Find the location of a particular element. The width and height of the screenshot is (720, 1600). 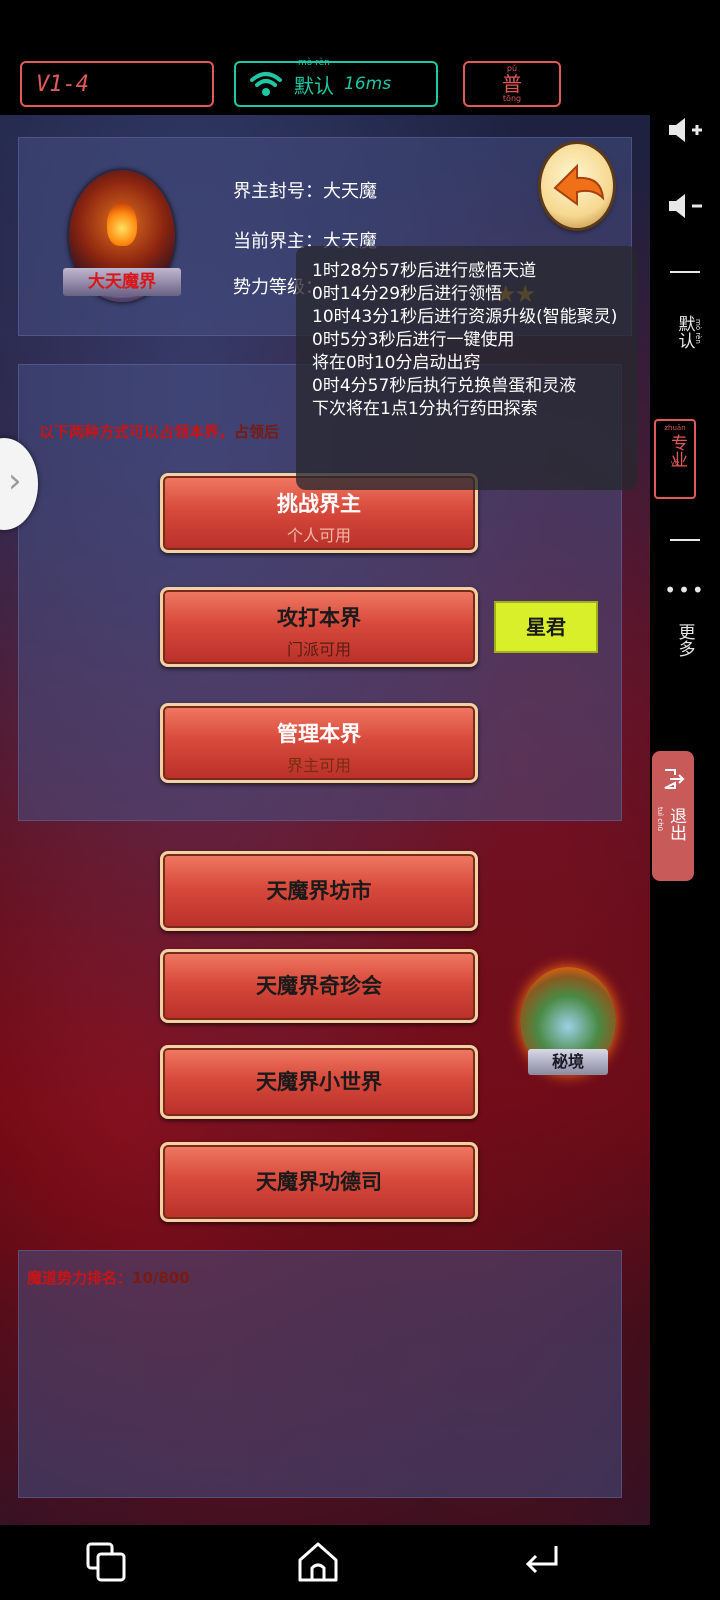

popup-line: 0时5分3秒后进行一键使用 is located at coordinates (413, 340).